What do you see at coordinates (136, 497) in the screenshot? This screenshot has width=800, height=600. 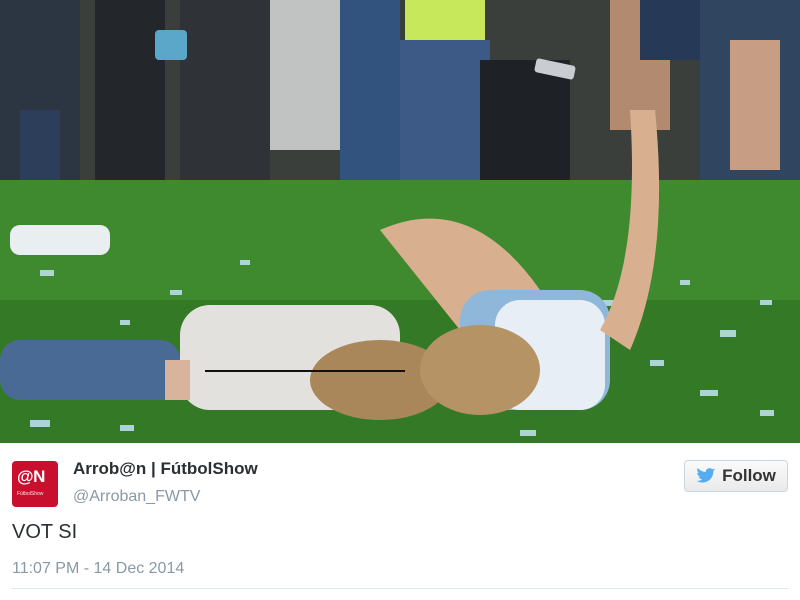 I see `user-handle: @Arroban_FWTV` at bounding box center [136, 497].